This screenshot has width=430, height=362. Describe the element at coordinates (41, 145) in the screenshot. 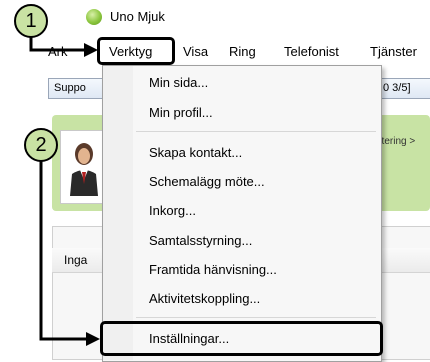

I see `callout-2: 2` at that location.